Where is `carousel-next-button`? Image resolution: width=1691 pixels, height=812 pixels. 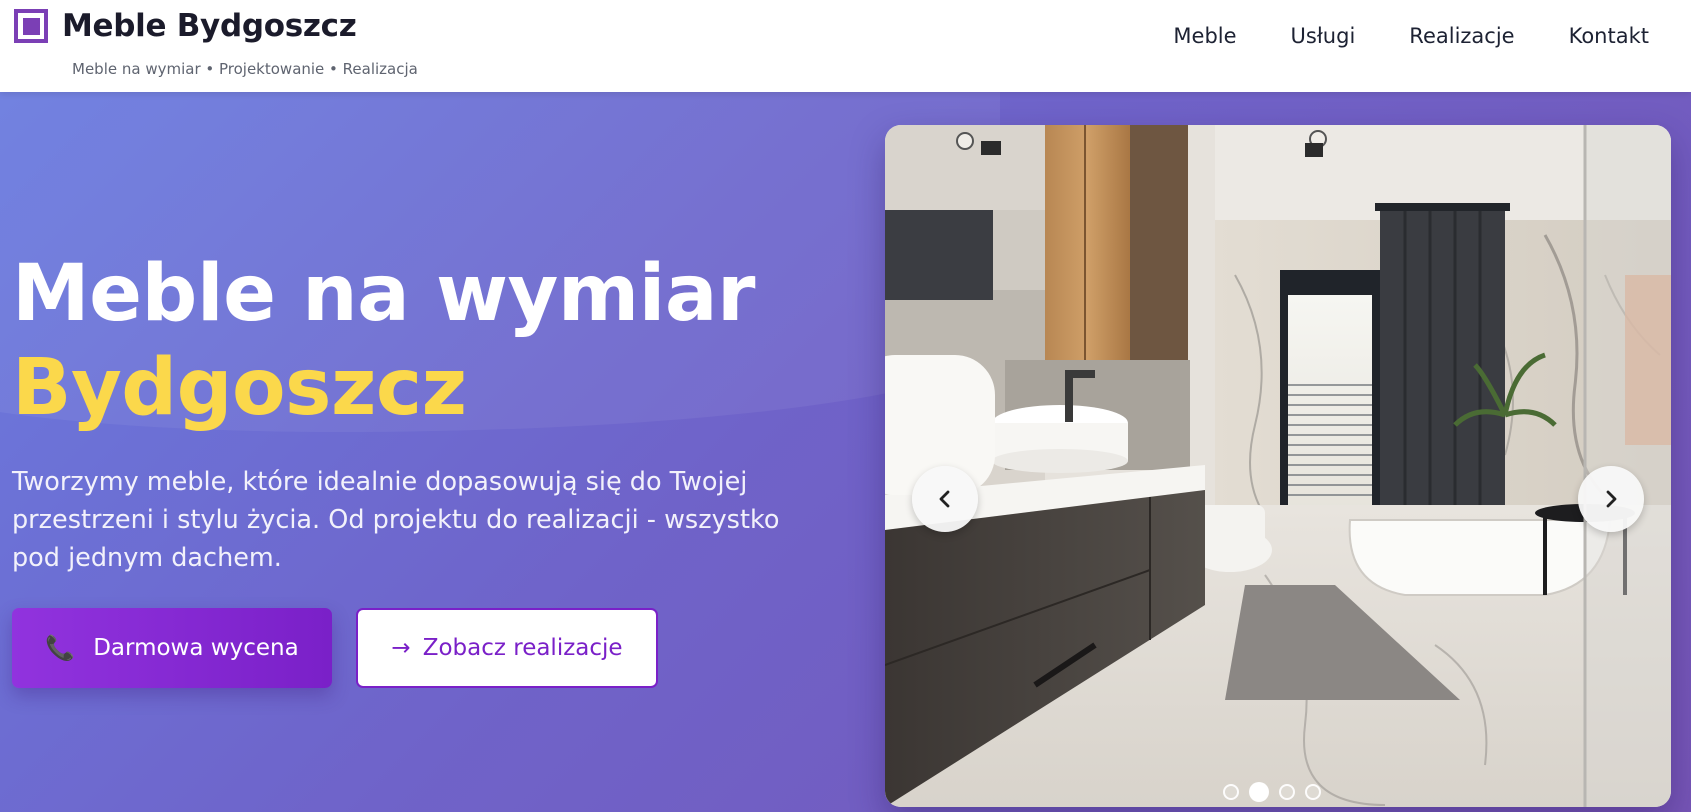
carousel-next-button is located at coordinates (1611, 499).